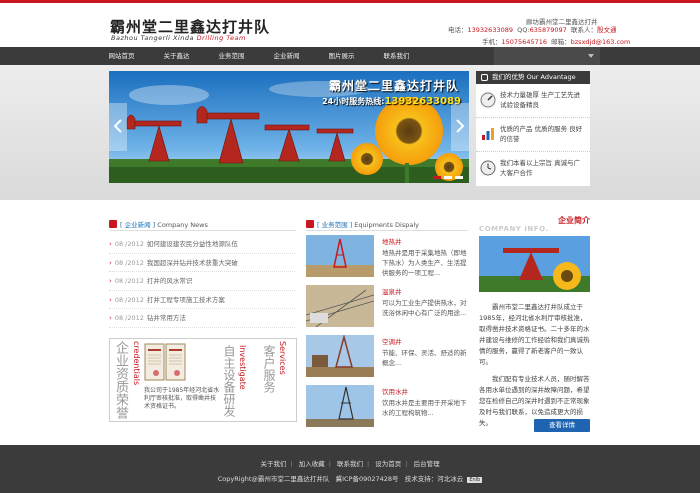  I want to click on banner-hotline: 24小时服务热线:13932633089, so click(391, 101).